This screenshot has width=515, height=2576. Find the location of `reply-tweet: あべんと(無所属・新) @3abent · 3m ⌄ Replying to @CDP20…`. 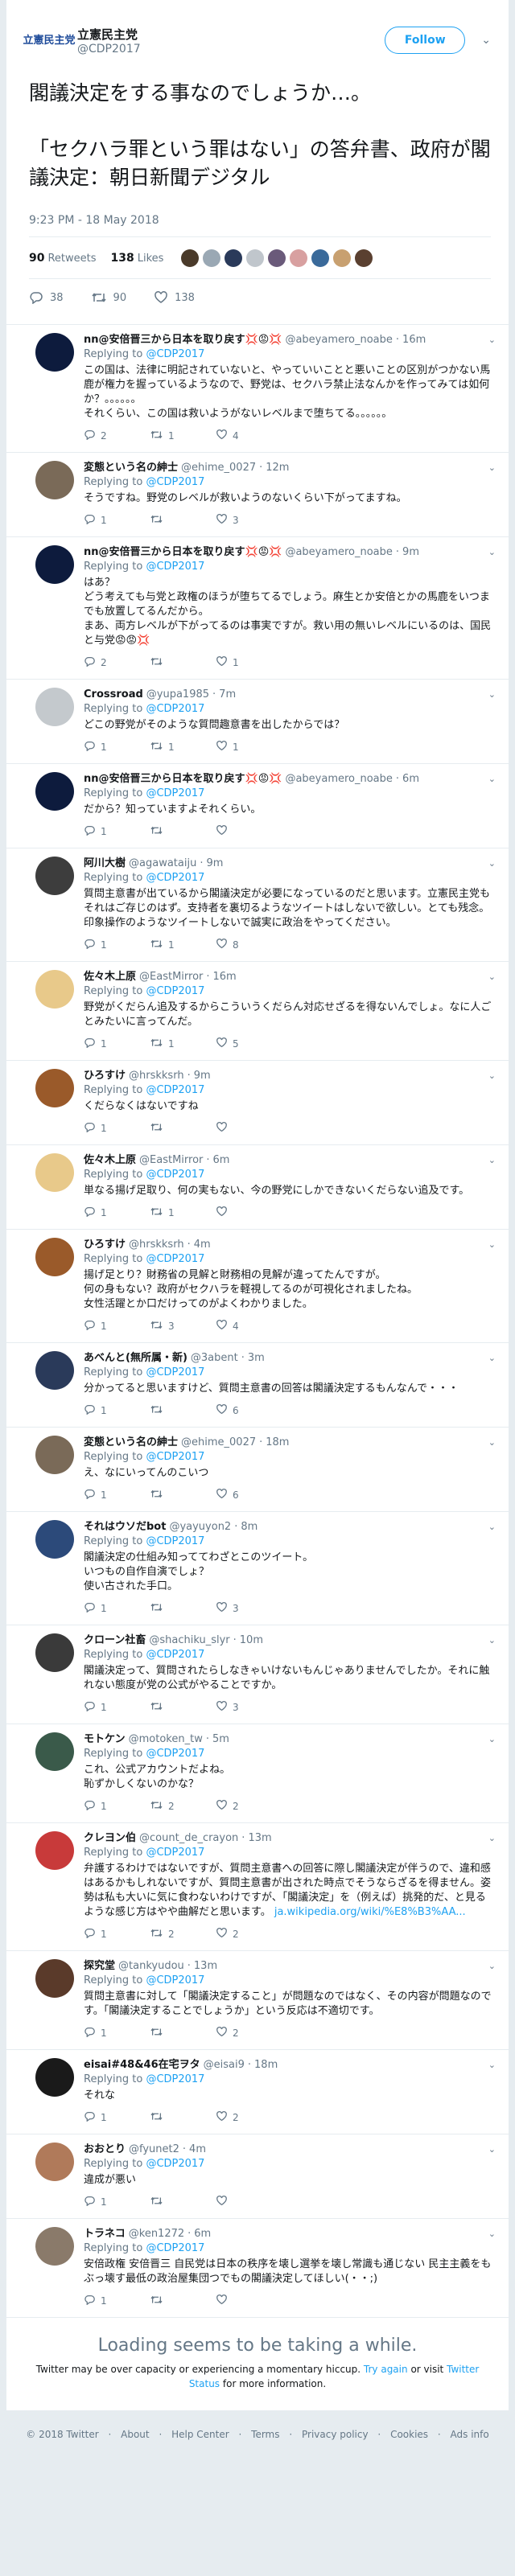

reply-tweet: あべんと(無所属・新) @3abent · 3m ⌄ Replying to @CDP20… is located at coordinates (257, 1385).